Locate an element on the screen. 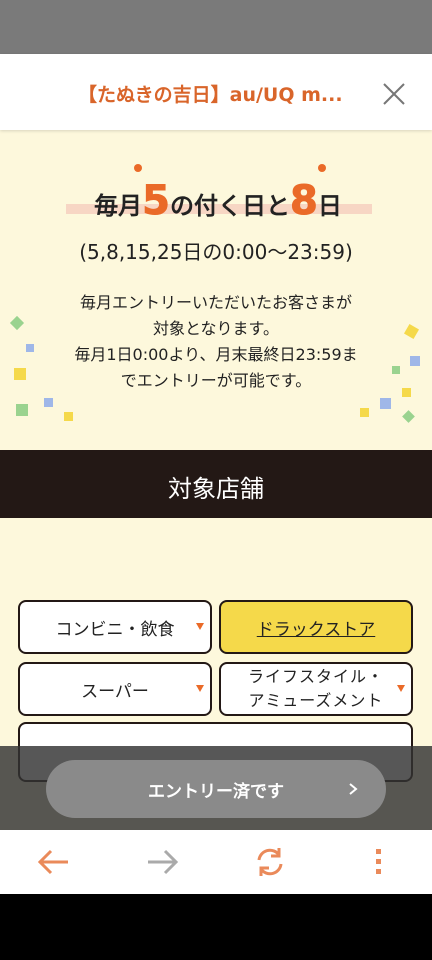  system-nav-area is located at coordinates (216, 927).